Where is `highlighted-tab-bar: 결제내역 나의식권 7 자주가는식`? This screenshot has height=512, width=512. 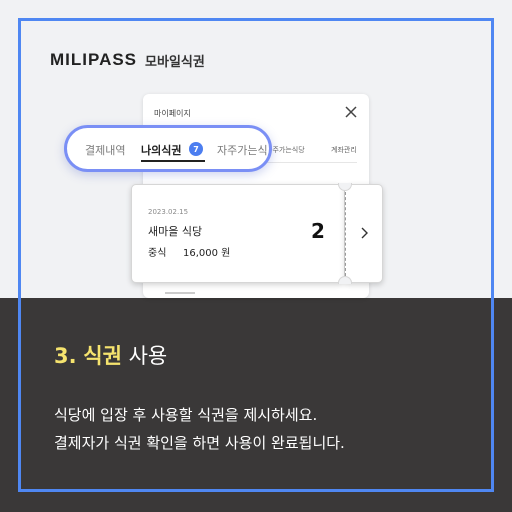 highlighted-tab-bar: 결제내역 나의식권 7 자주가는식 is located at coordinates (168, 148).